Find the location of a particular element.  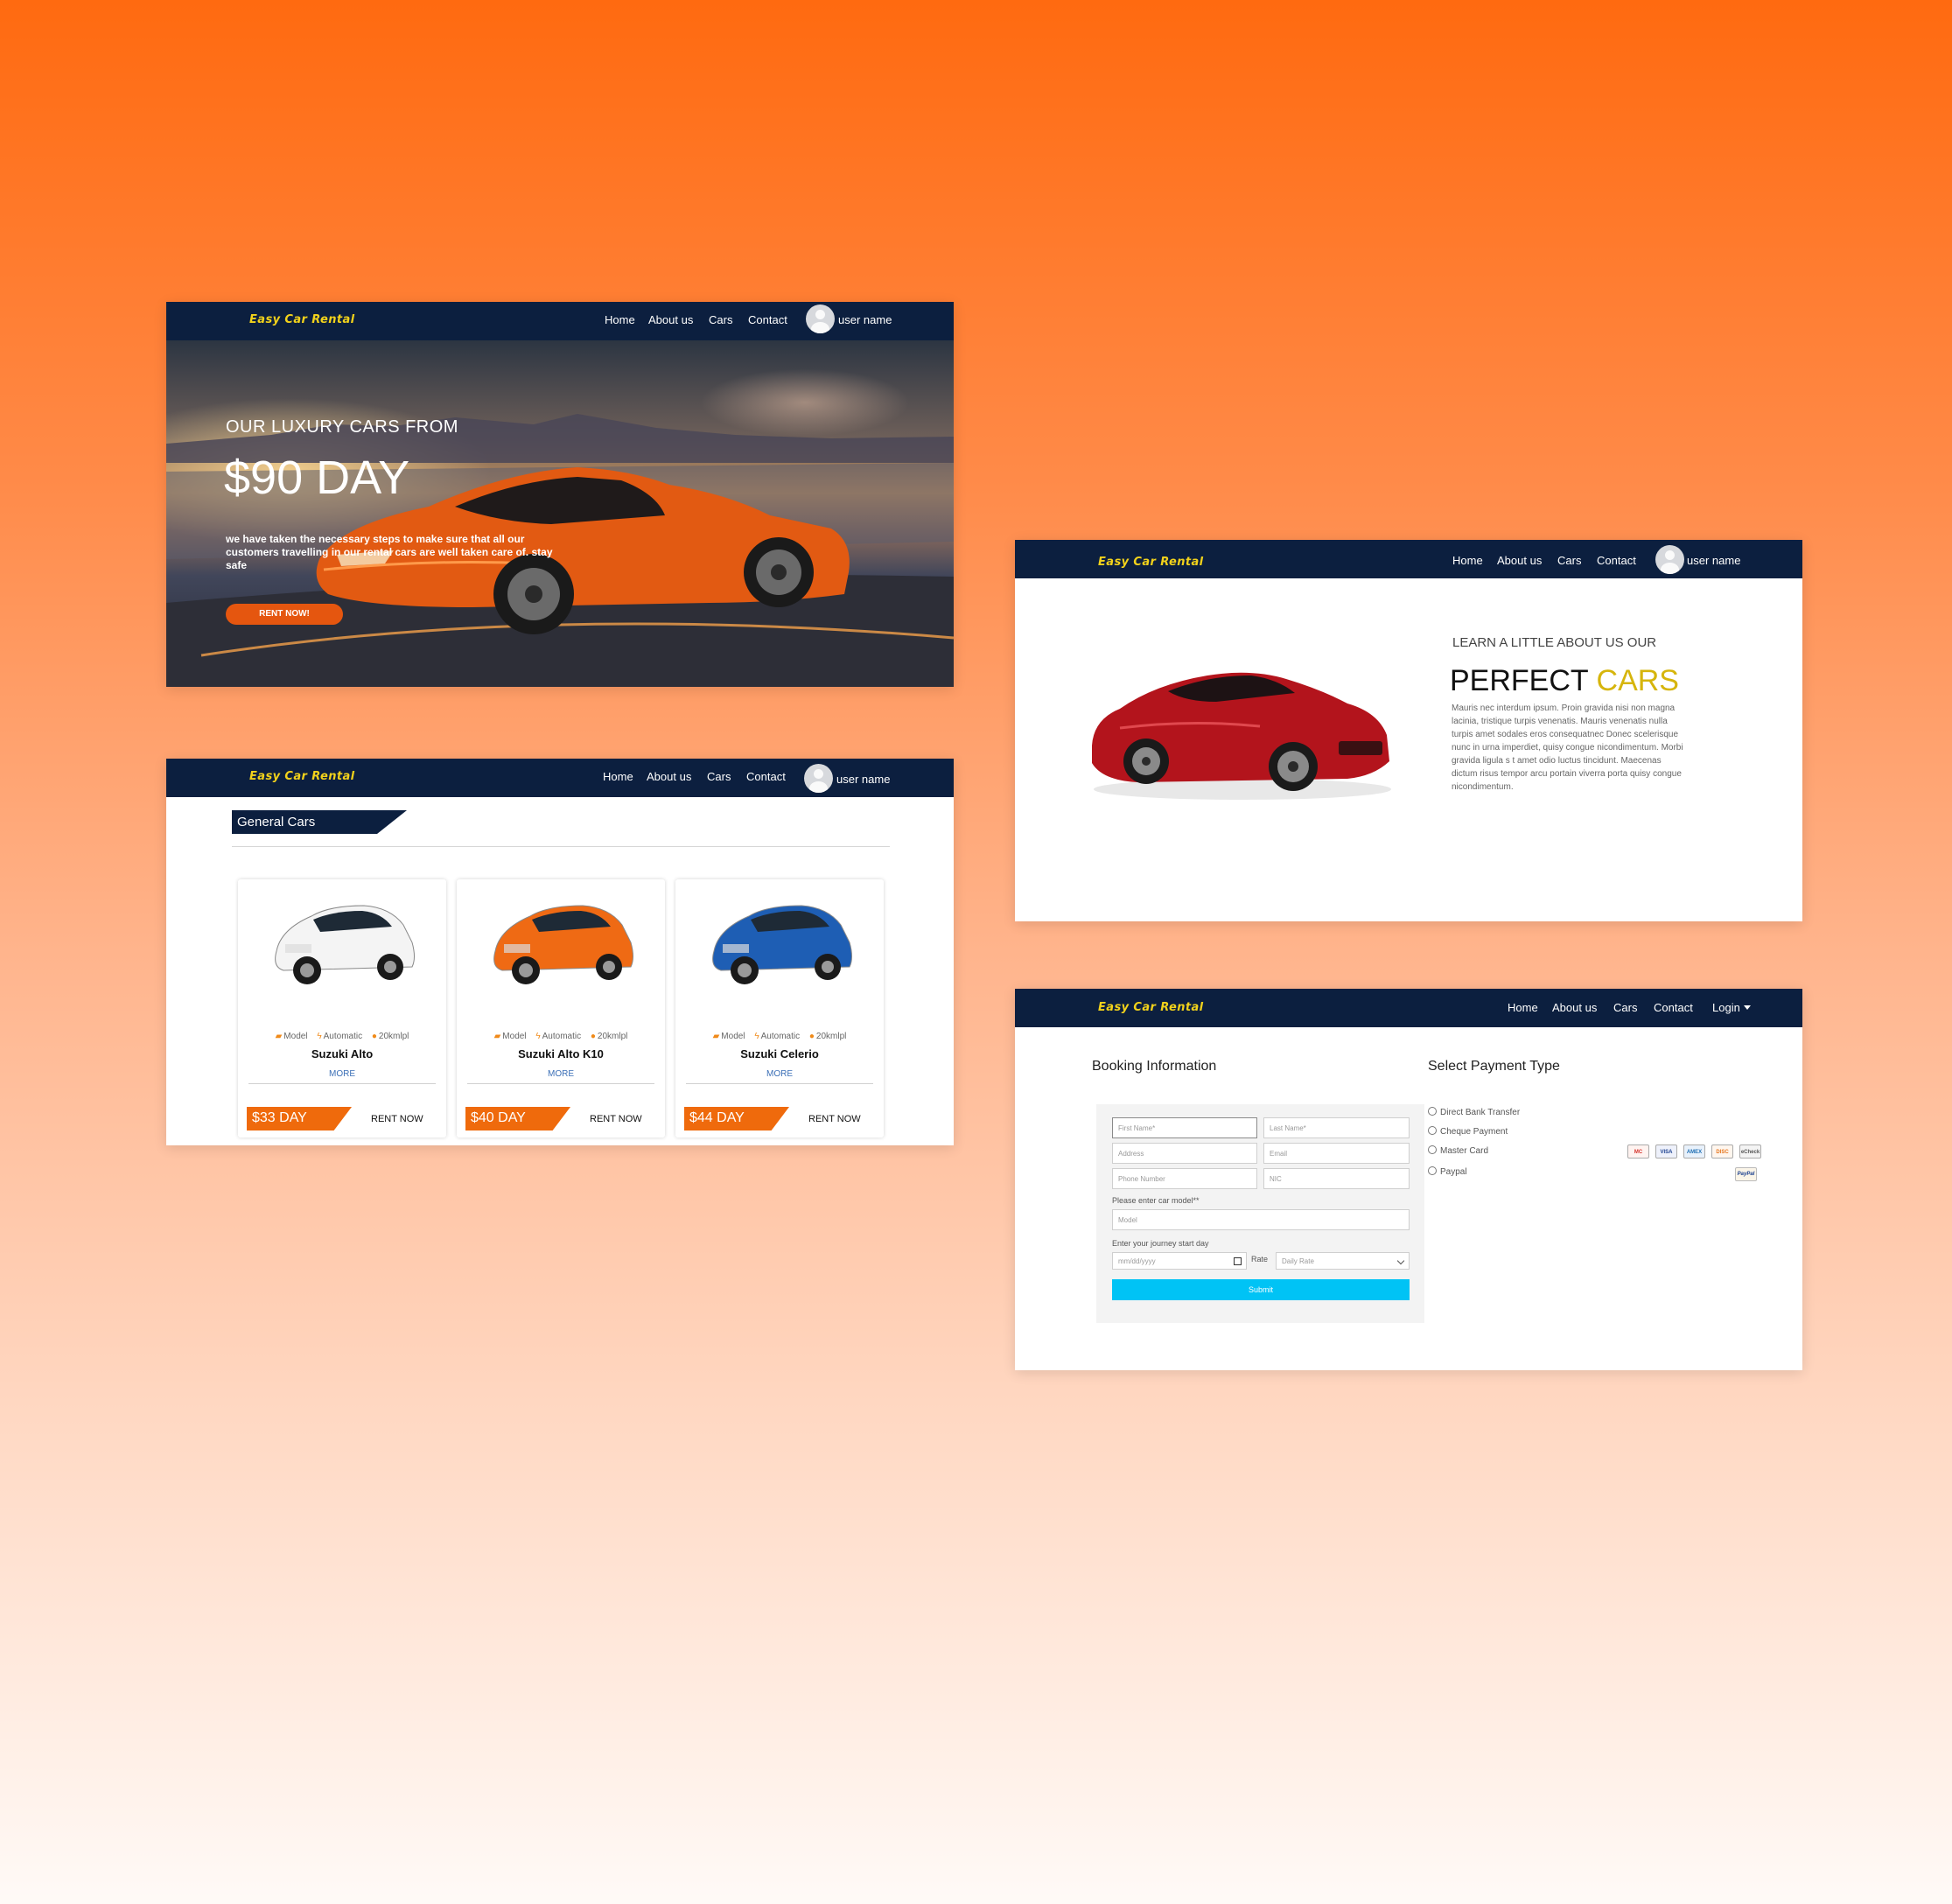

ferrari-image is located at coordinates (1241, 736).